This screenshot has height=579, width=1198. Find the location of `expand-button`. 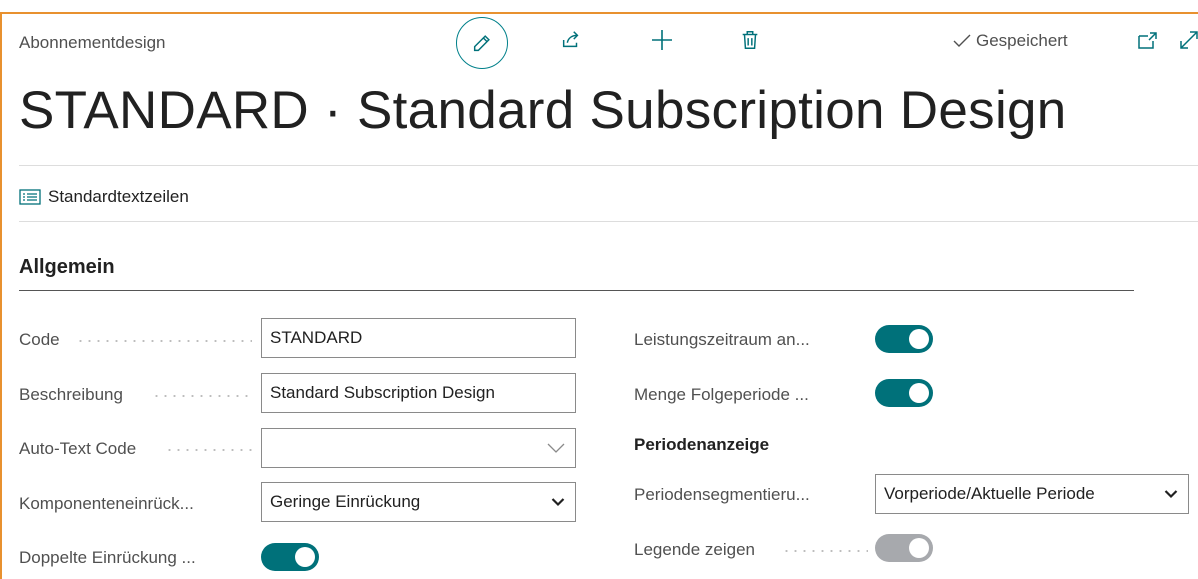

expand-button is located at coordinates (1187, 40).